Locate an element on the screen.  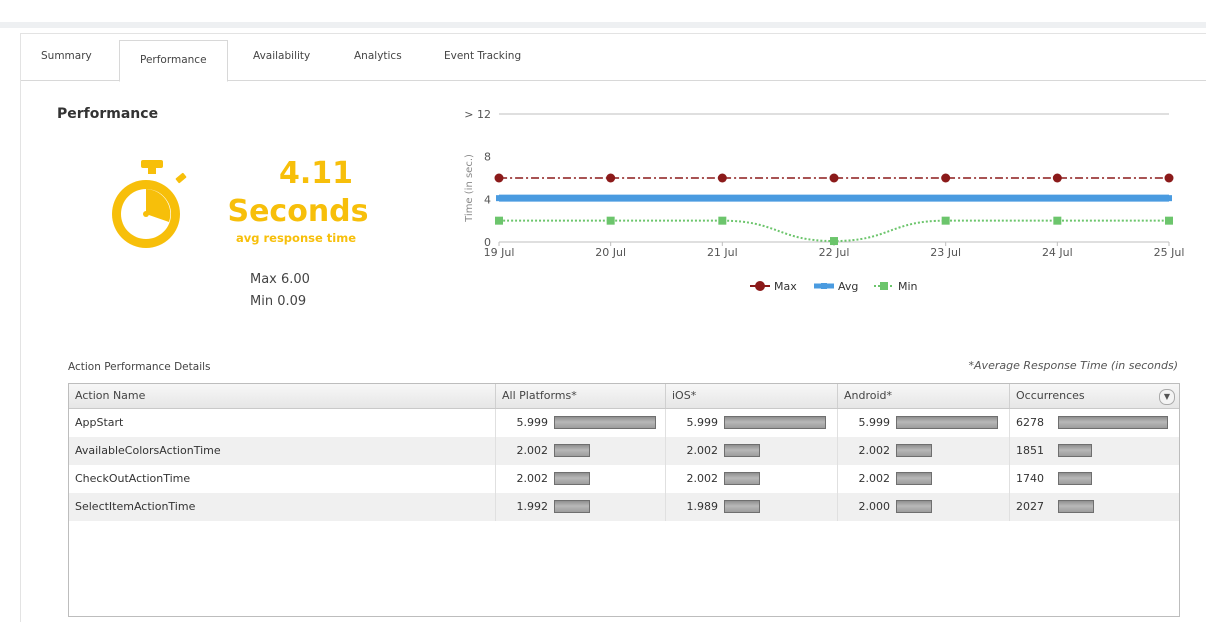
x-tick-label: 22 Jul is located at coordinates (834, 252).